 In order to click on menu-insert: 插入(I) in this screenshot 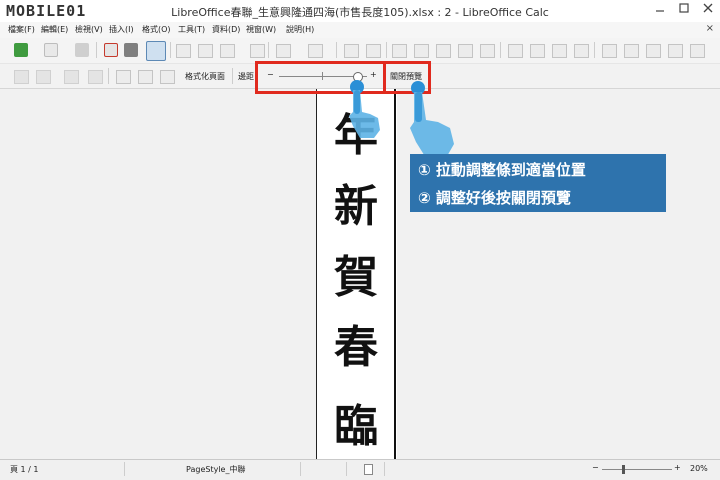, I will do `click(121, 29)`.